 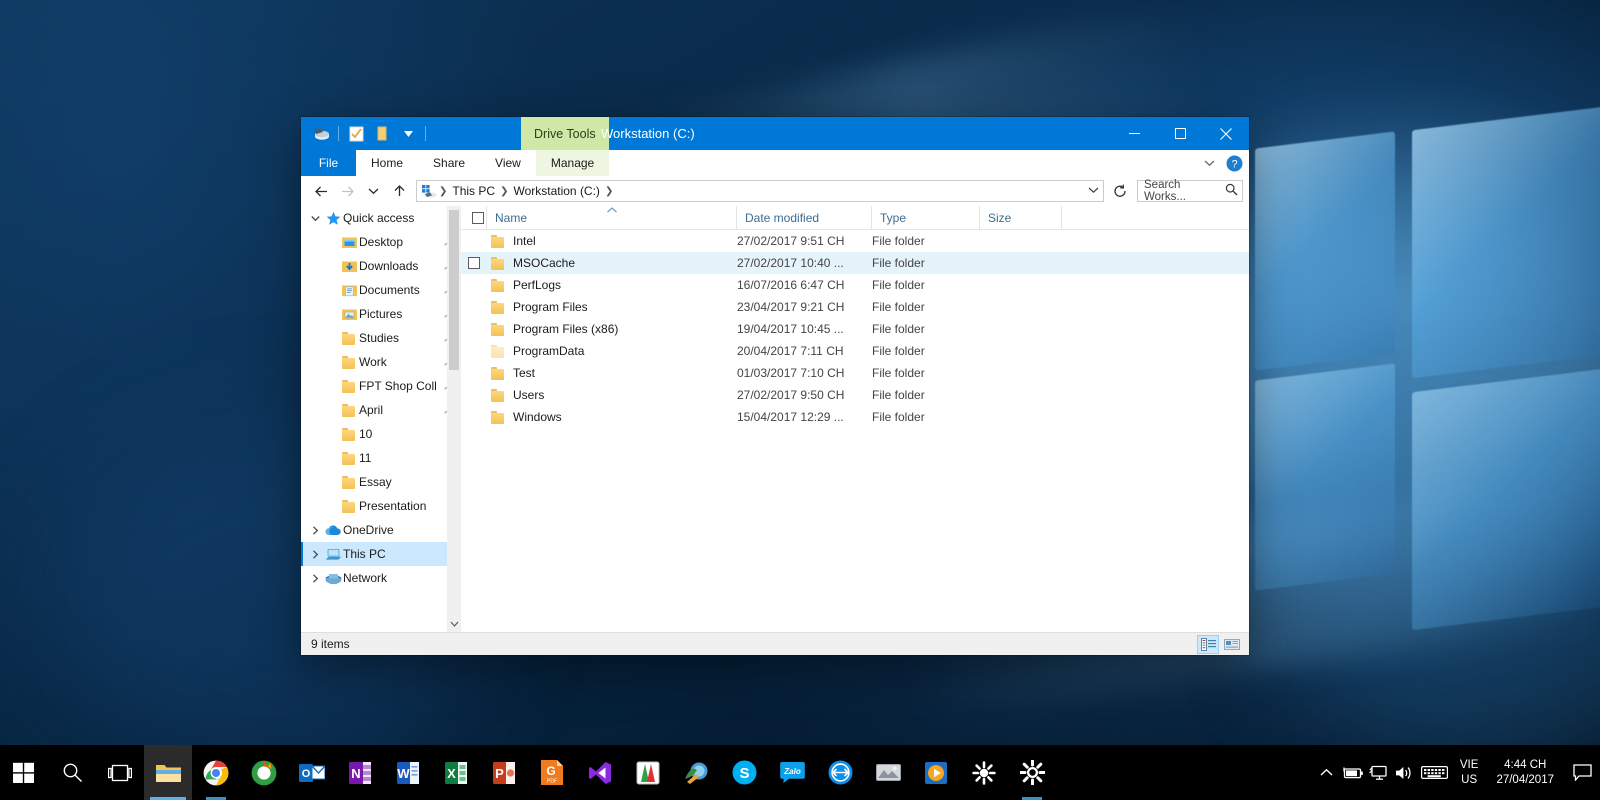 What do you see at coordinates (696, 772) in the screenshot?
I see `taskbar-app-internet-download-manager` at bounding box center [696, 772].